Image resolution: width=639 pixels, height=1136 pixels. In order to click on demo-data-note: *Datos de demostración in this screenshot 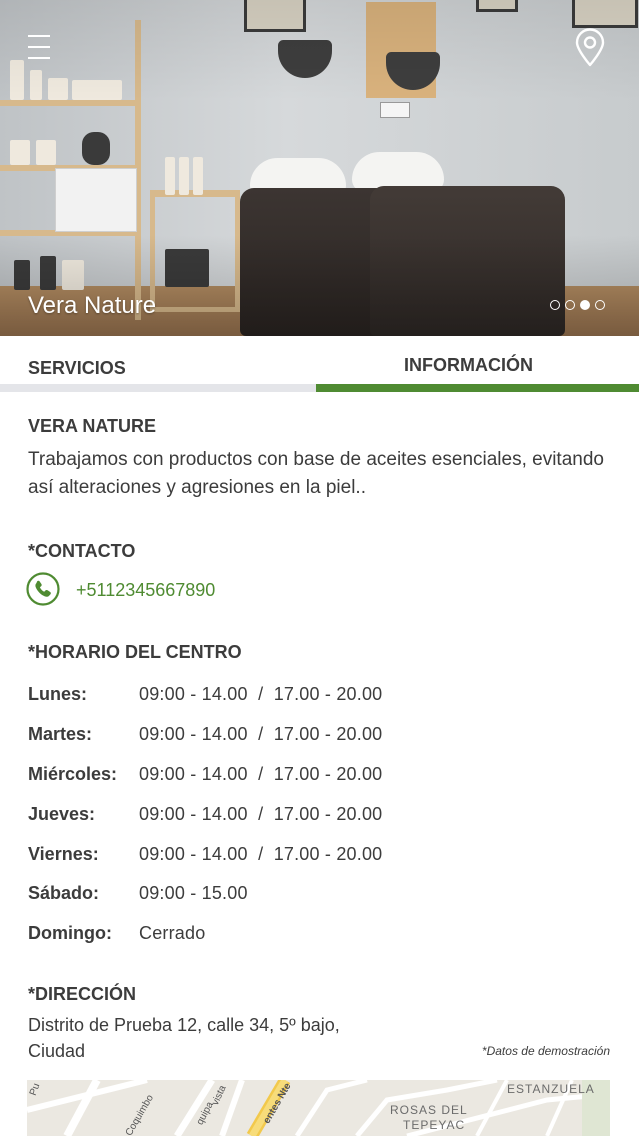, I will do `click(545, 1051)`.